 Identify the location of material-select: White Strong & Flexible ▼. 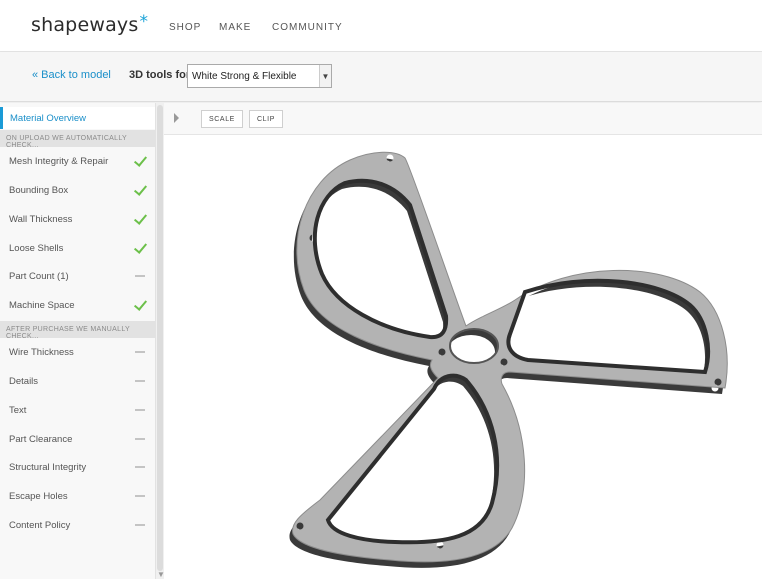
(259, 76).